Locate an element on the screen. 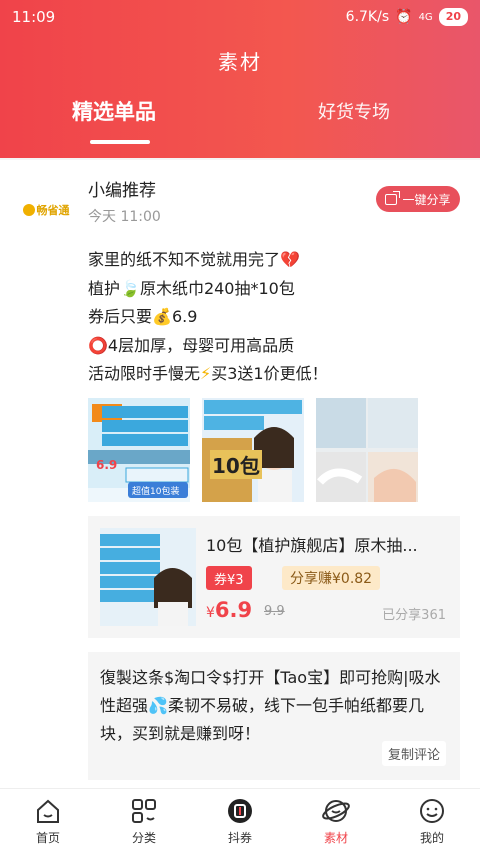 The height and width of the screenshot is (853, 480). status-time: 11:09 is located at coordinates (34, 17).